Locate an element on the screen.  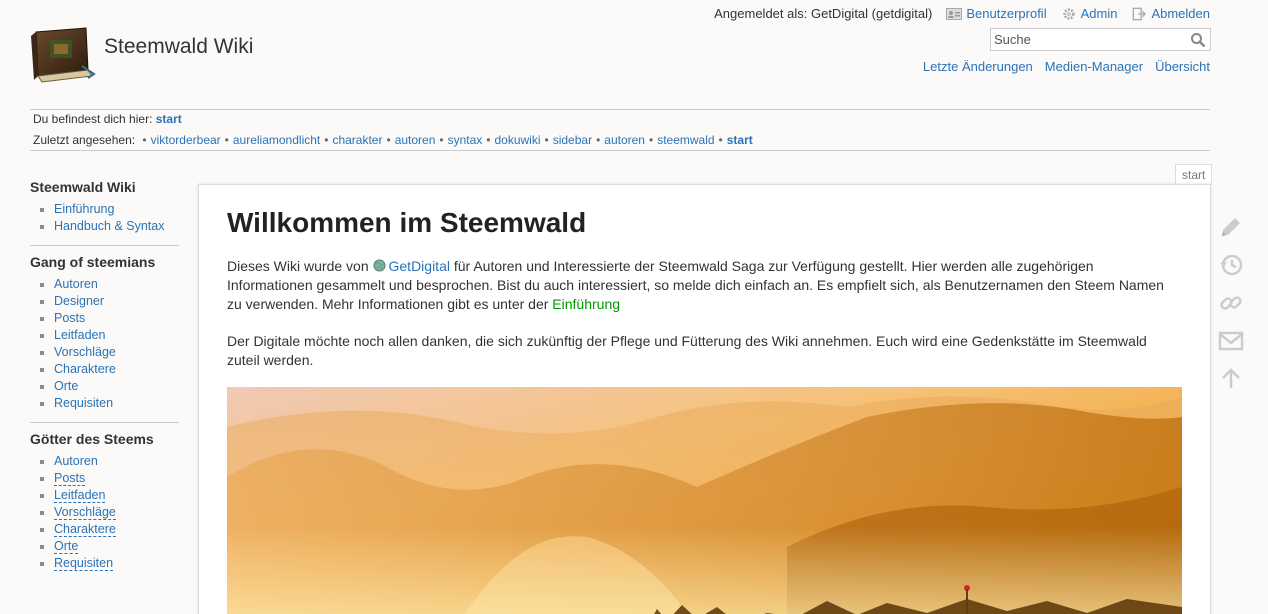
sidebar-list: Einführung Handbuch & Syntax is located at coordinates (109, 218).